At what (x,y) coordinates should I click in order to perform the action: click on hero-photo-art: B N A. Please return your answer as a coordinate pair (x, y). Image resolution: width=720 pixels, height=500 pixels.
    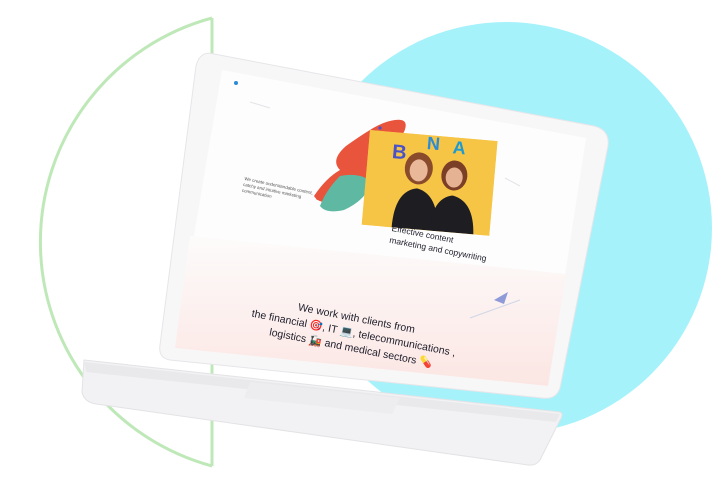
    Looking at the image, I should click on (429, 183).